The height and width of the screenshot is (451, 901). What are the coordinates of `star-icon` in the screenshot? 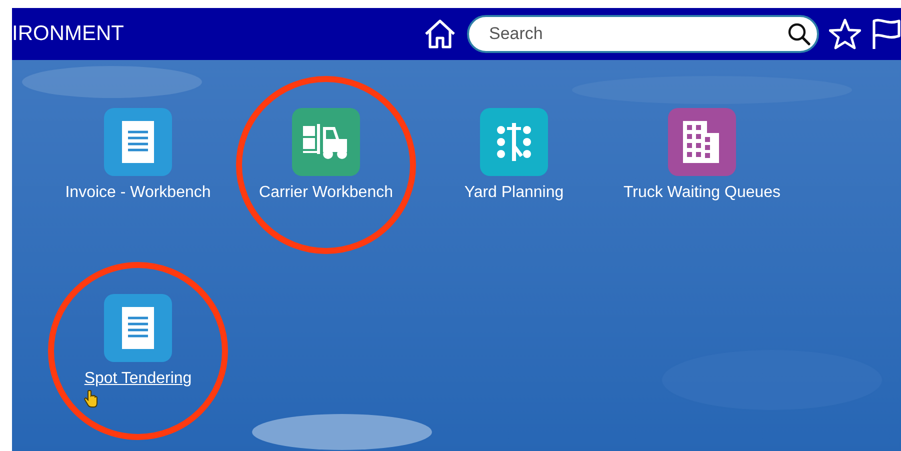 It's located at (845, 34).